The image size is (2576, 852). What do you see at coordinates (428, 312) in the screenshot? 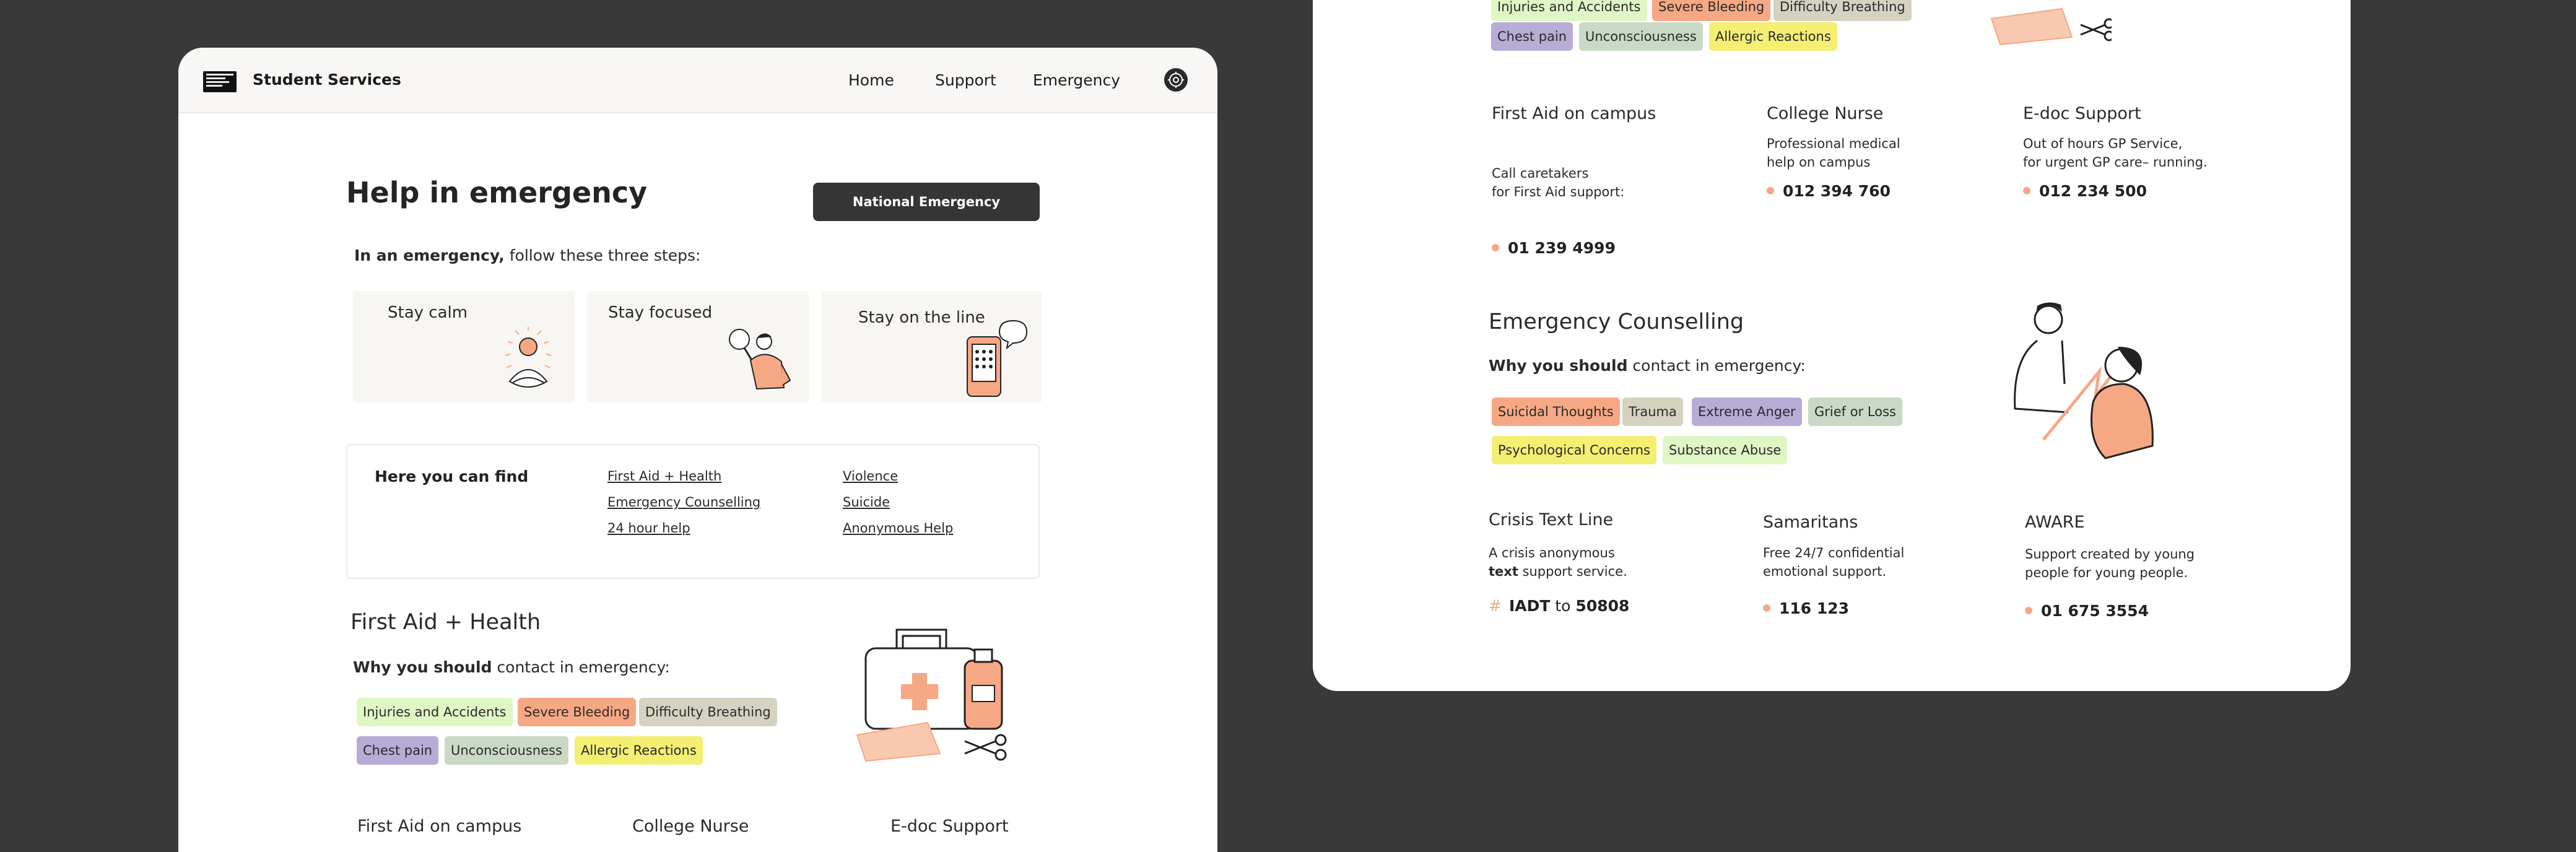
I see `step-label: Stay calm` at bounding box center [428, 312].